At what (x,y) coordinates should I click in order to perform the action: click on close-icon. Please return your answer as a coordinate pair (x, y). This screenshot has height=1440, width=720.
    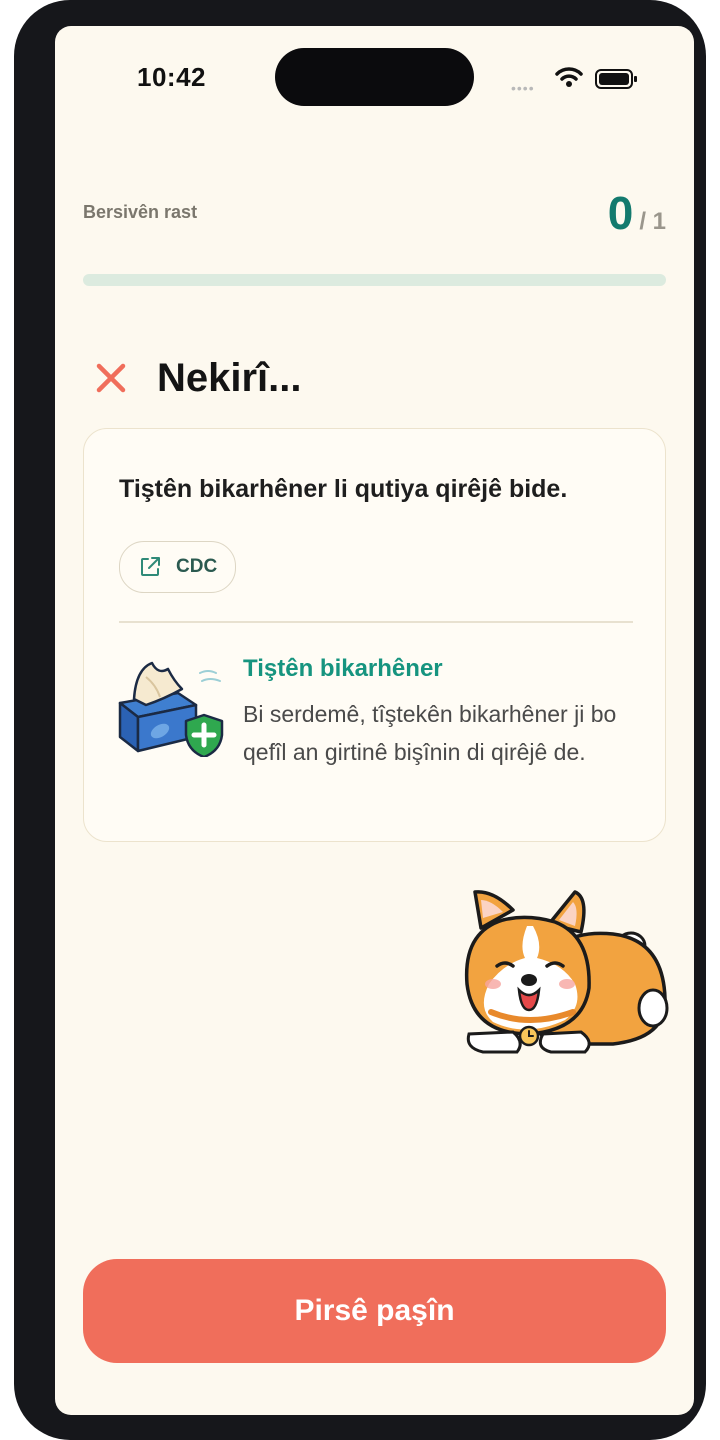
    Looking at the image, I should click on (111, 378).